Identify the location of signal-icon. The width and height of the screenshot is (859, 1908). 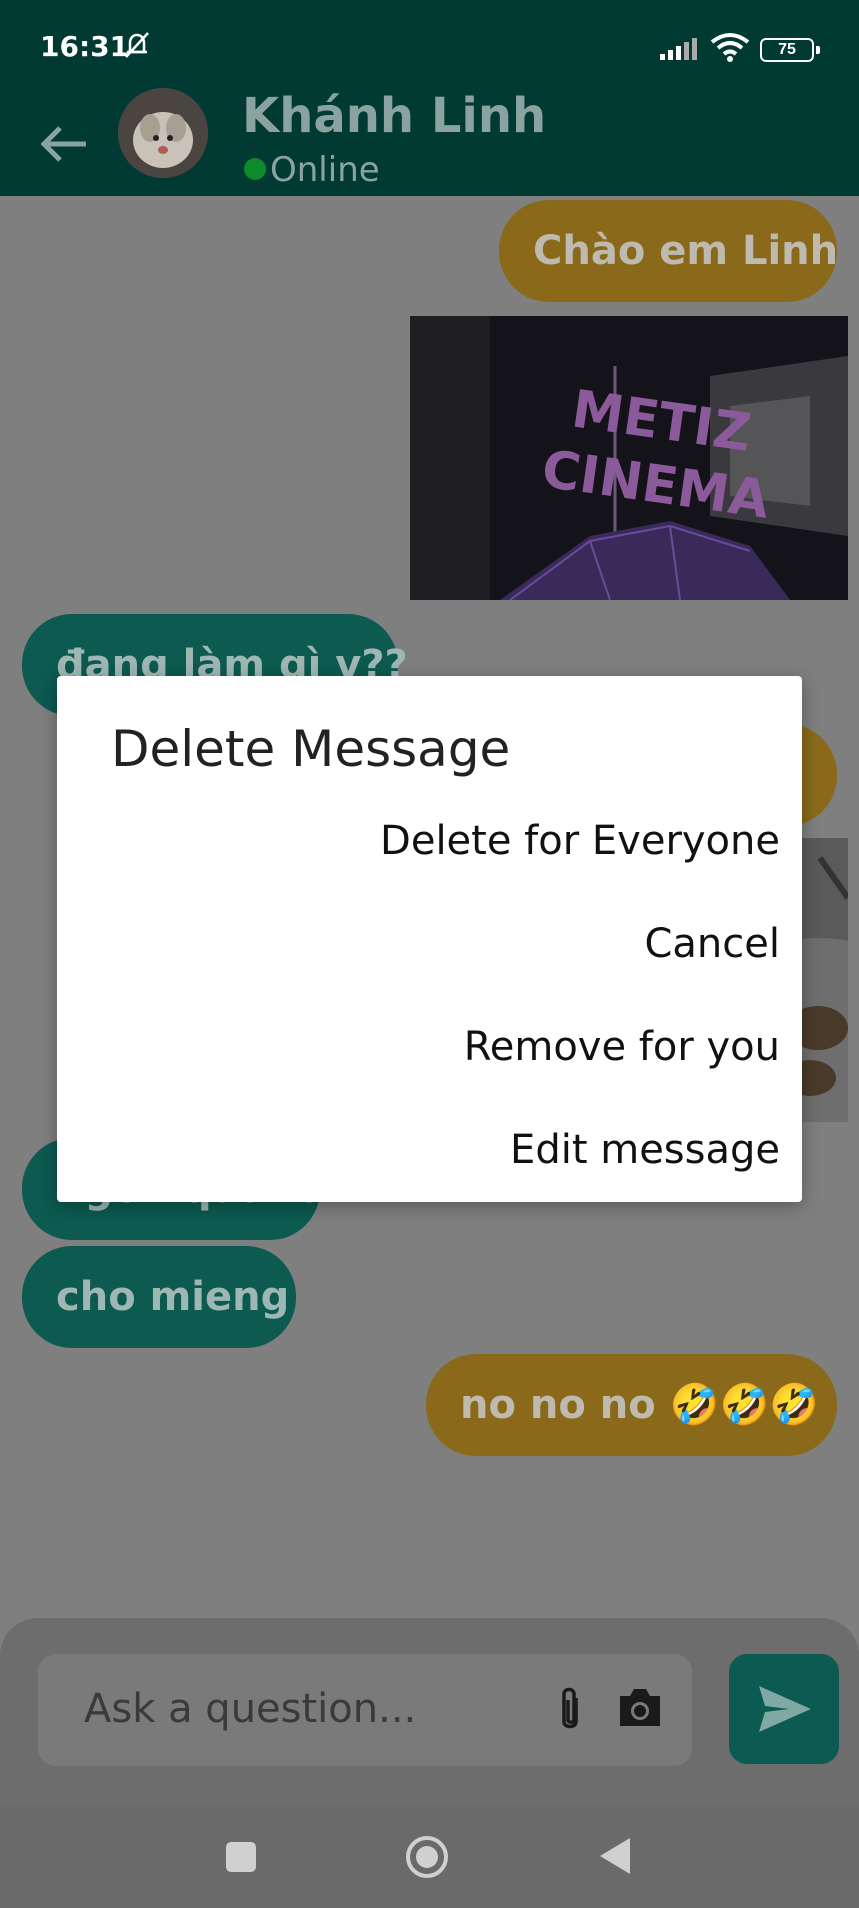
(678, 49).